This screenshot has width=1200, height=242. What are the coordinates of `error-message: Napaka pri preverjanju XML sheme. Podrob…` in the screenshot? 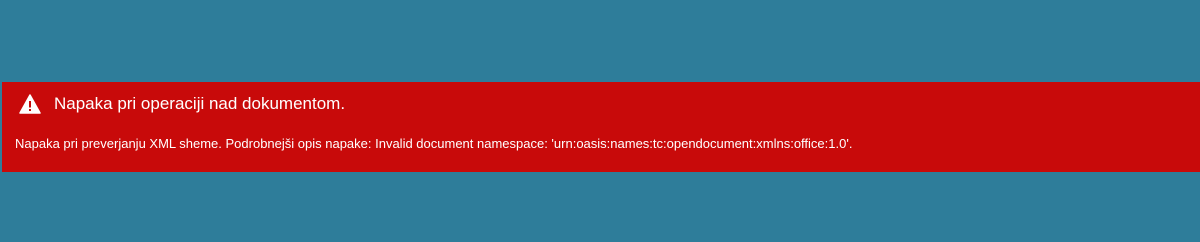 It's located at (434, 143).